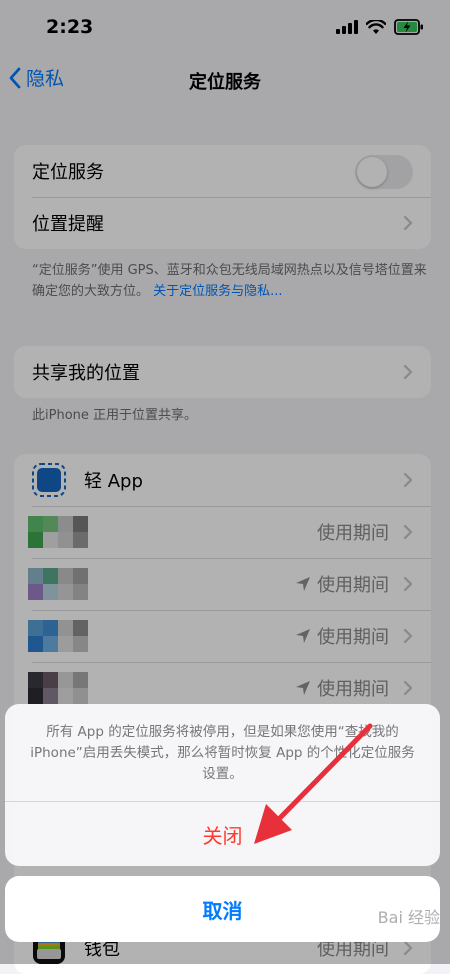 This screenshot has width=450, height=974. Describe the element at coordinates (408, 917) in the screenshot. I see `watermark: Bai 经验` at that location.